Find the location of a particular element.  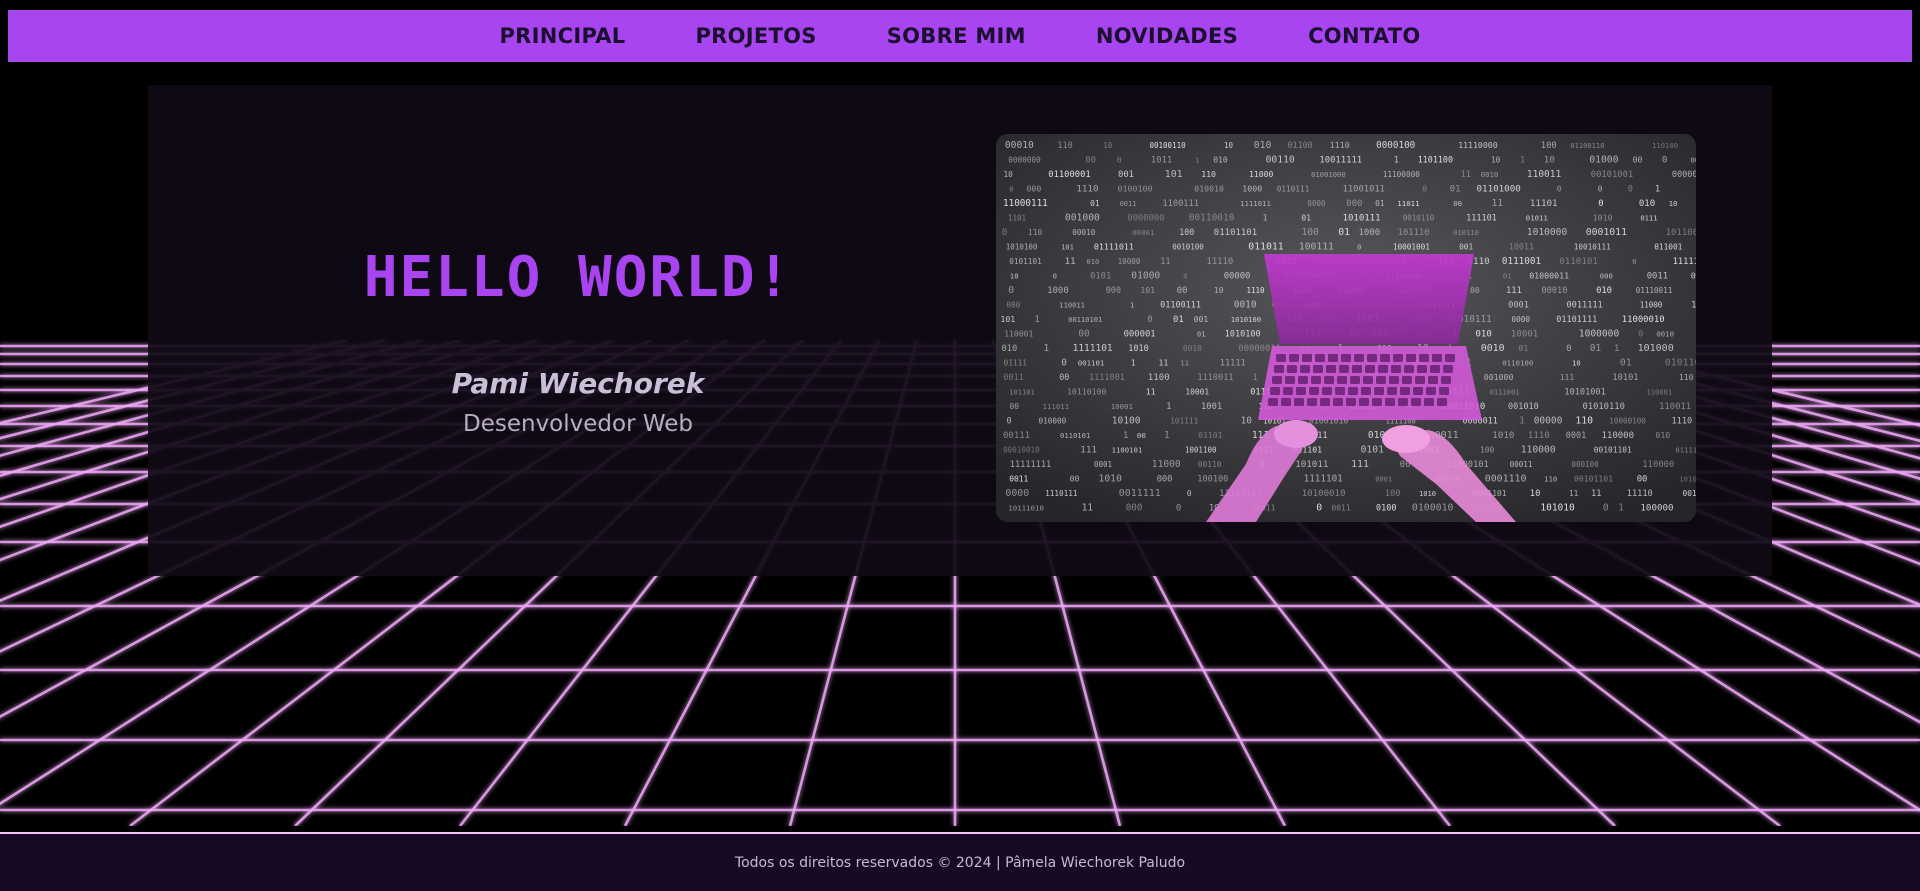

svg-text: 0100010 is located at coordinates (1433, 508).